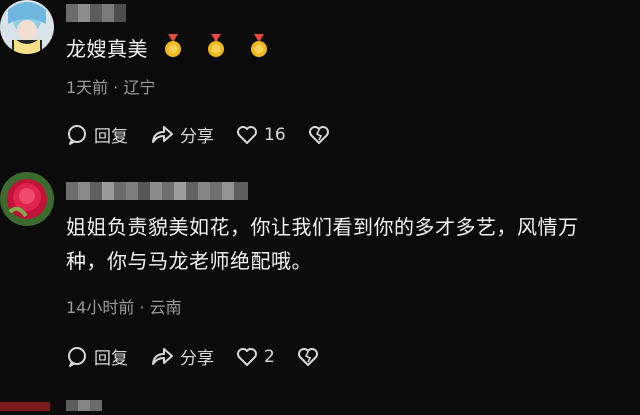 The height and width of the screenshot is (415, 640). I want to click on like-button: 2, so click(255, 357).